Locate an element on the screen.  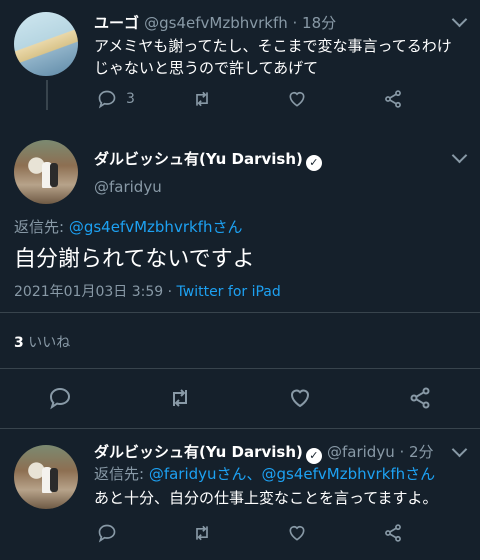
thread-line is located at coordinates (47, 95).